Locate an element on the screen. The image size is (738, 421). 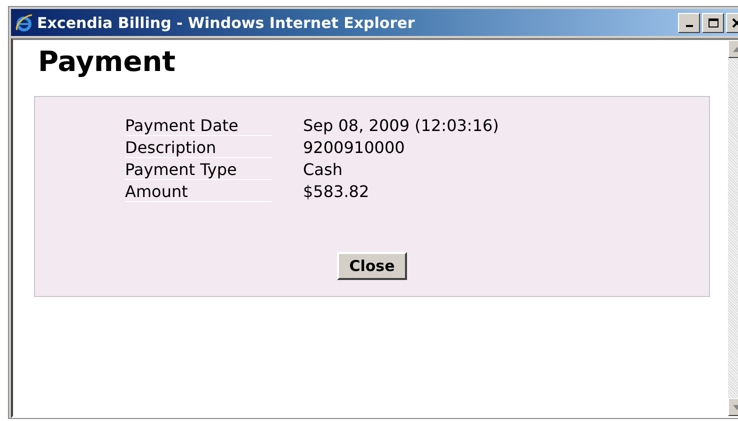
maximize-icon is located at coordinates (713, 23).